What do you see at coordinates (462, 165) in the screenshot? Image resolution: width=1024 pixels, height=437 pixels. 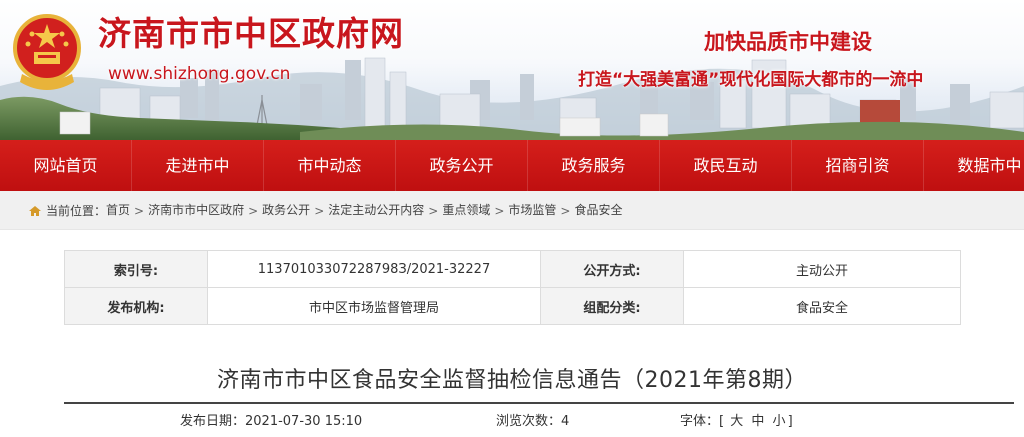 I see `nav-item-disclosure: 政务公开` at bounding box center [462, 165].